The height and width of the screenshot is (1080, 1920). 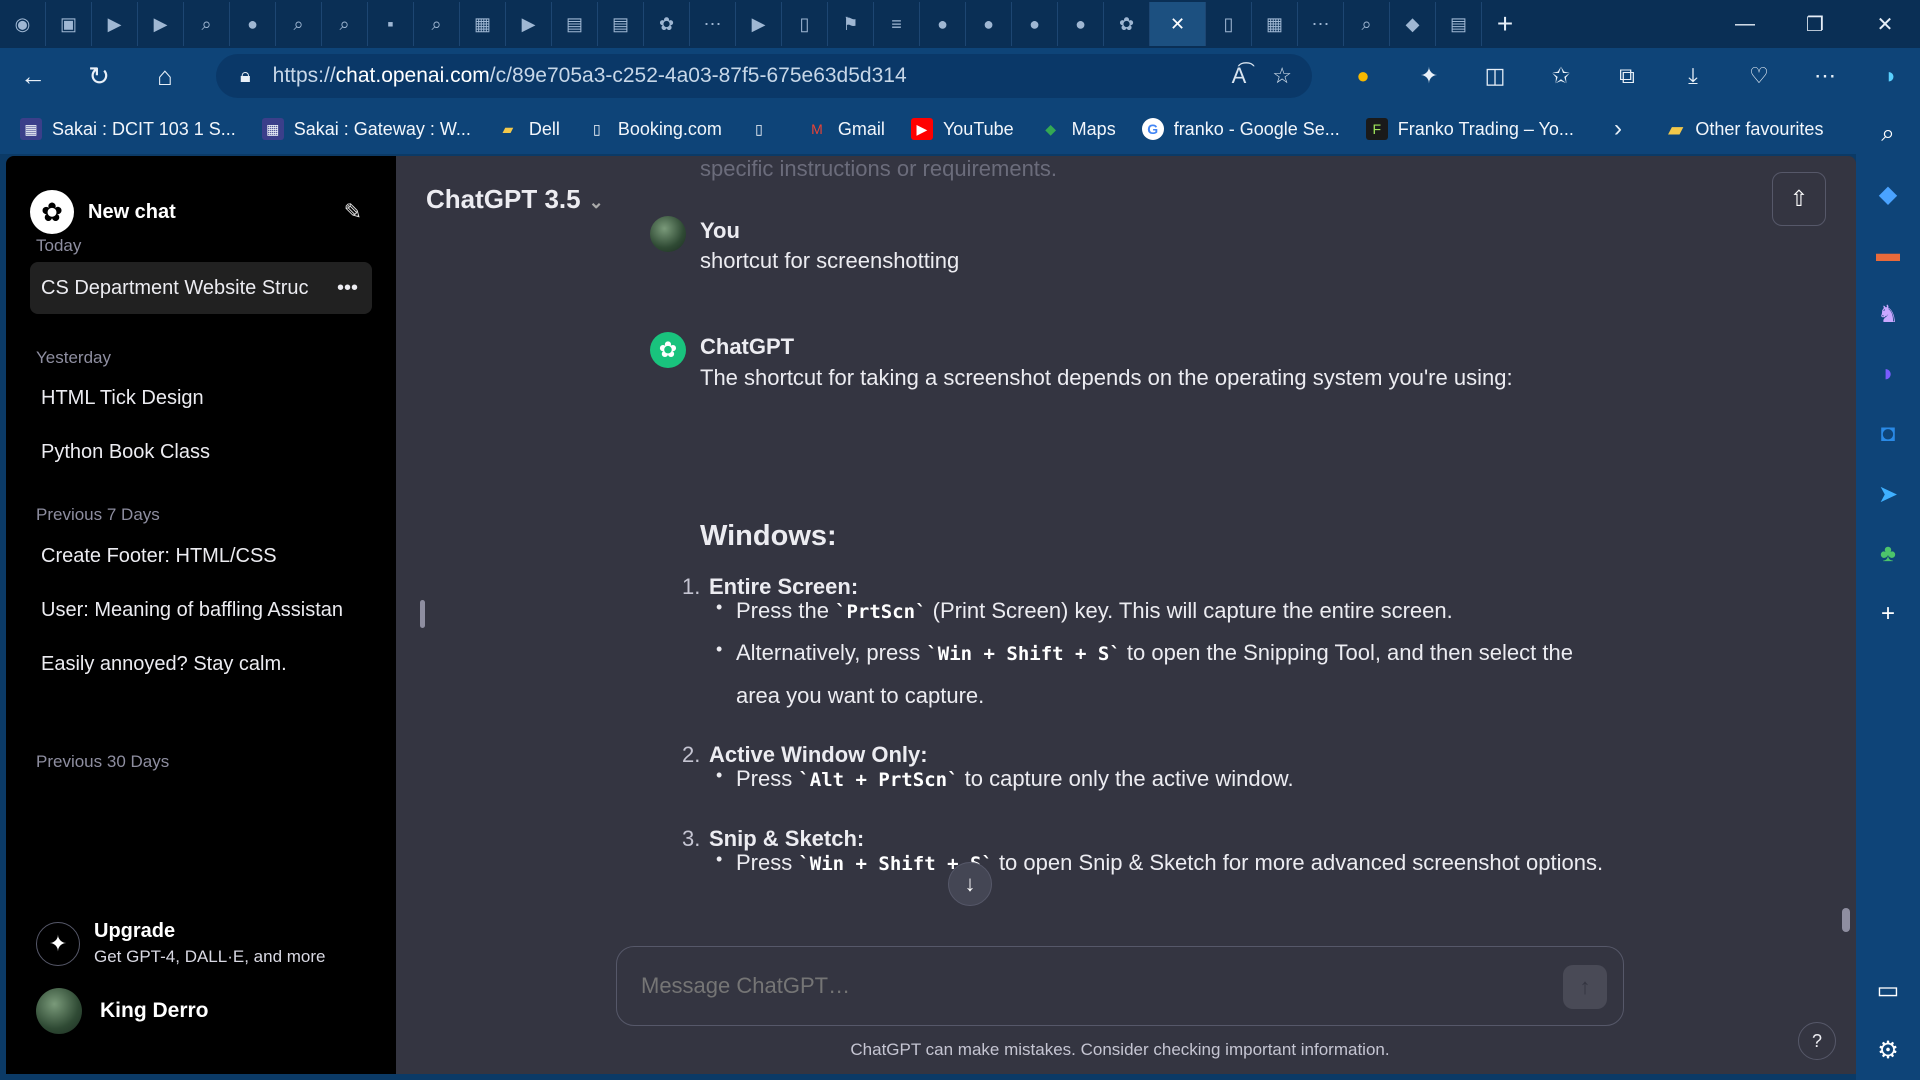 What do you see at coordinates (698, 75) in the screenshot?
I see `url-path: /c/89e705a3-c252-4a03-87f5-675e63d5d314` at bounding box center [698, 75].